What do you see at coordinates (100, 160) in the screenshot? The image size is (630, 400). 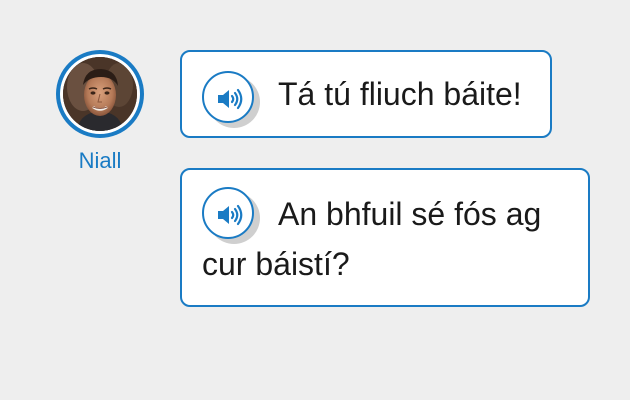 I see `speaker-name: Niall` at bounding box center [100, 160].